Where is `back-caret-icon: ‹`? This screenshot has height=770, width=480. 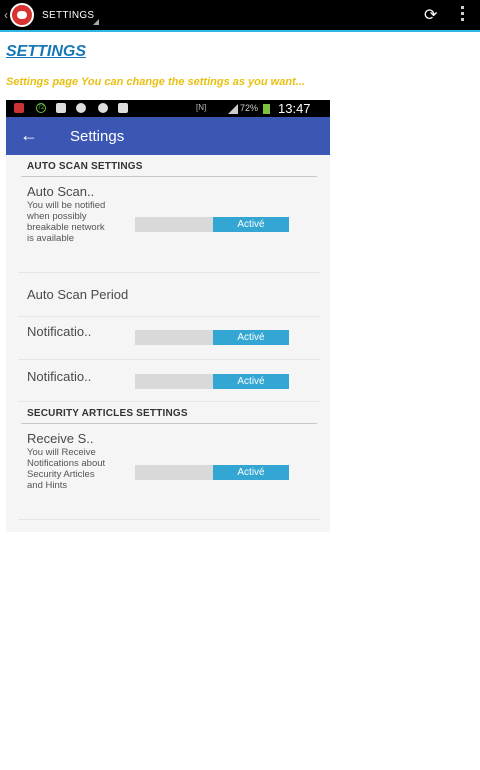
back-caret-icon: ‹ is located at coordinates (6, 15).